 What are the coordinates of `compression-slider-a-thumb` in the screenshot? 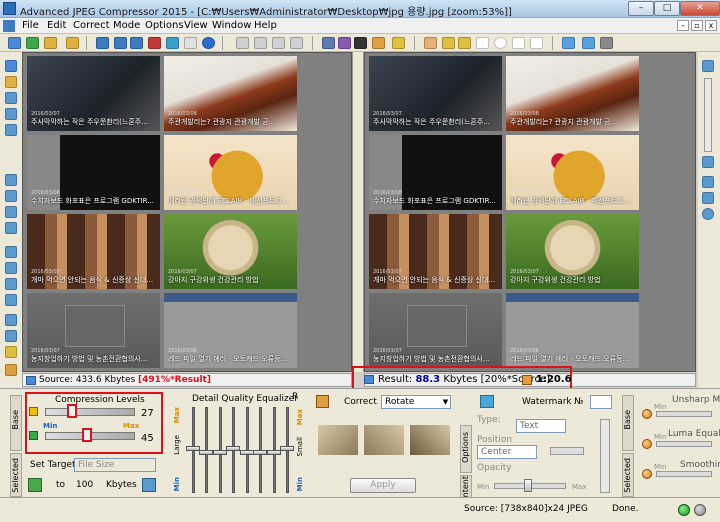 It's located at (72, 411).